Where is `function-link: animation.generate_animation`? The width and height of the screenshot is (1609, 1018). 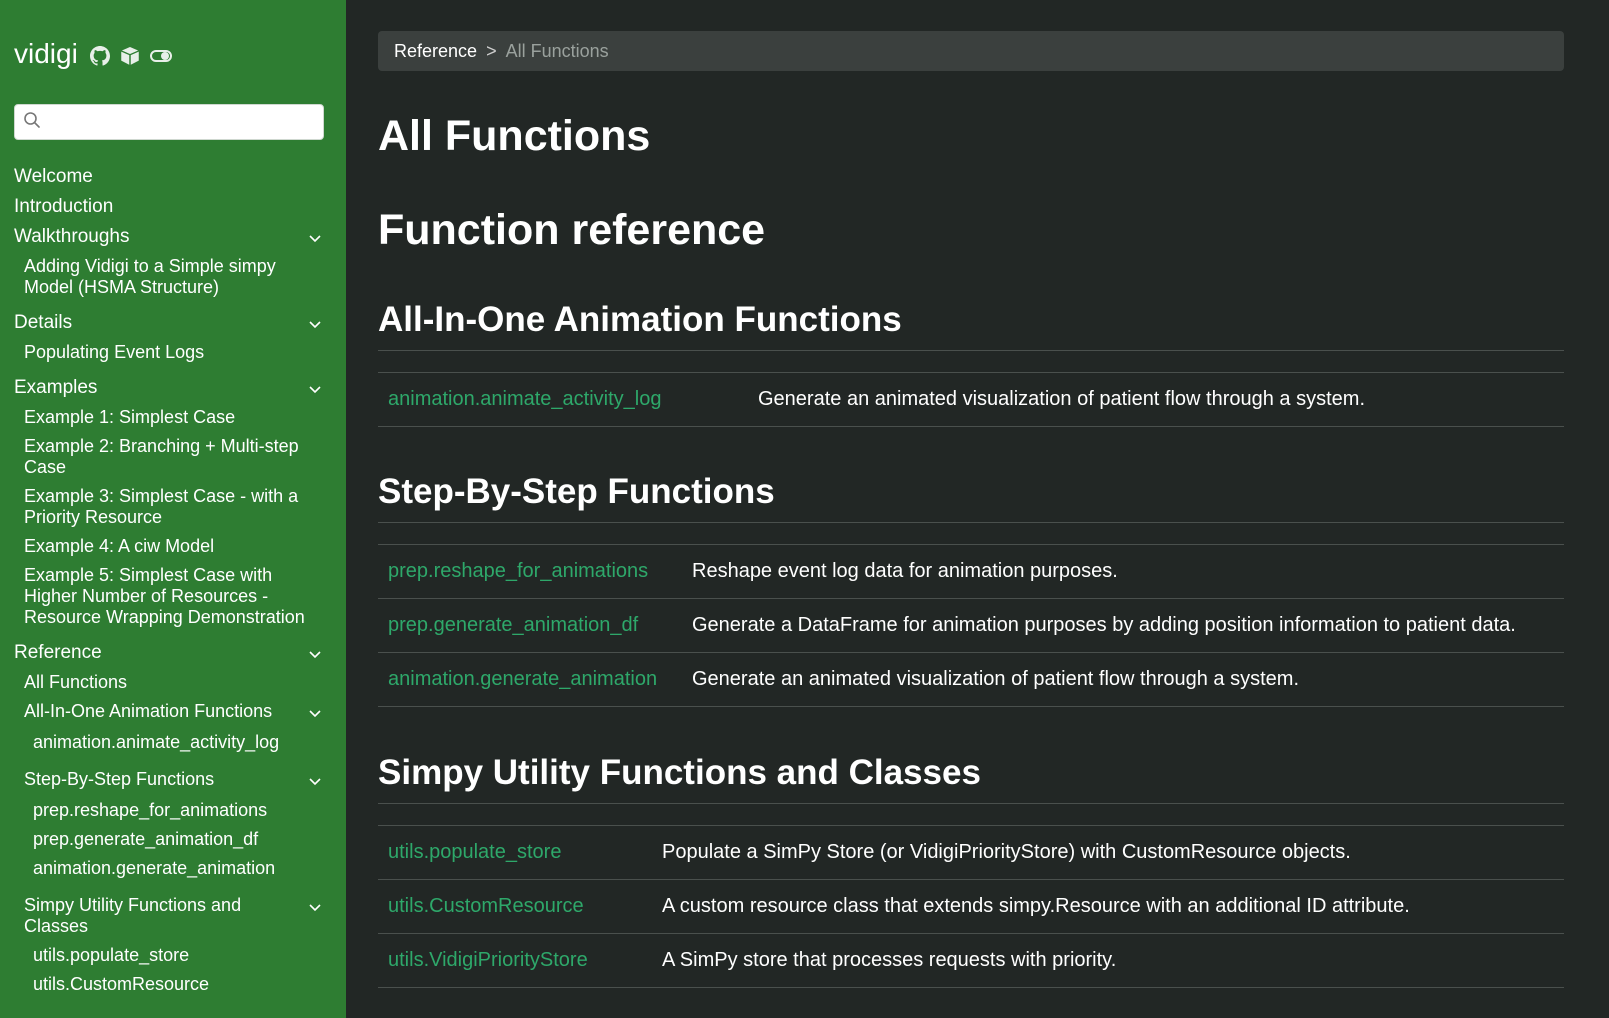
function-link: animation.generate_animation is located at coordinates (535, 679).